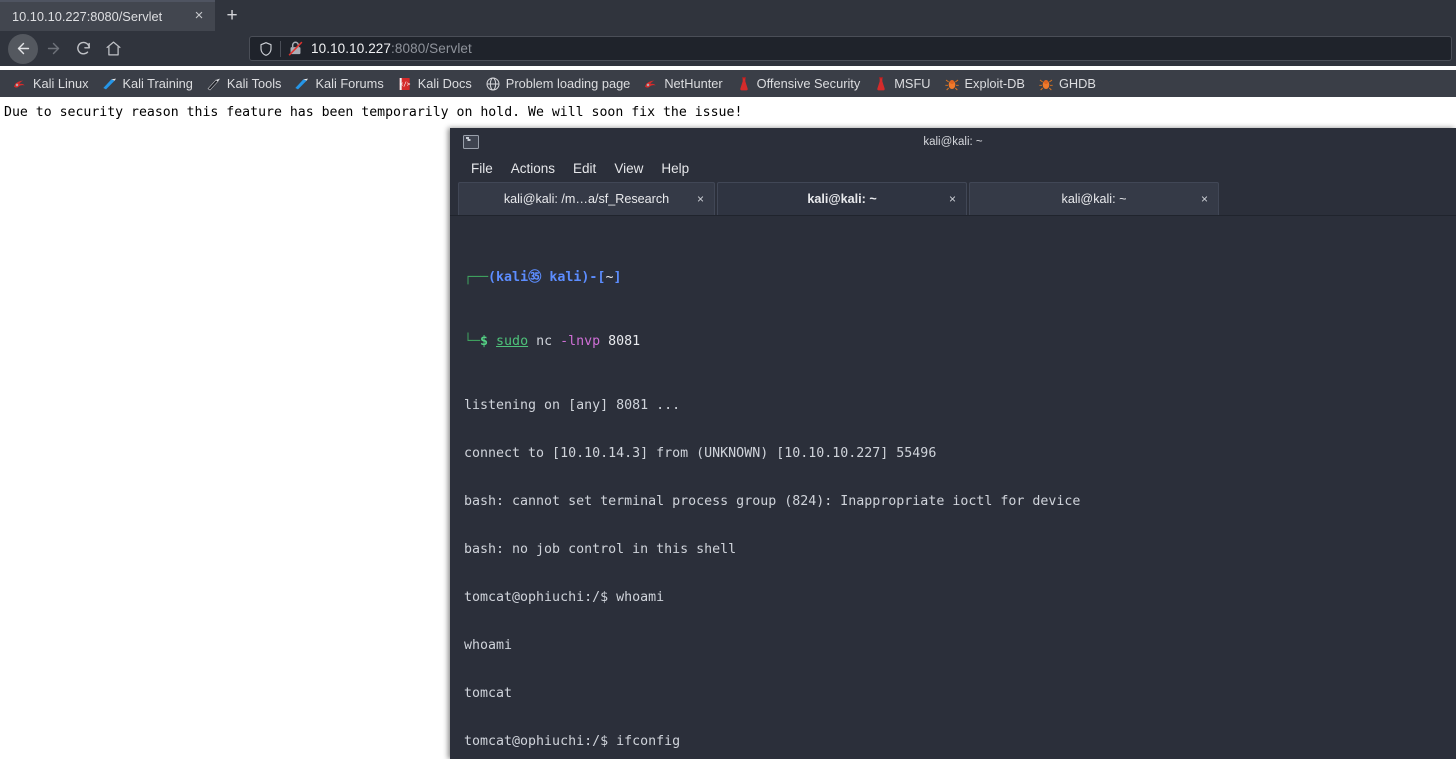 The height and width of the screenshot is (759, 1456). Describe the element at coordinates (628, 168) in the screenshot. I see `menu-view: View` at that location.